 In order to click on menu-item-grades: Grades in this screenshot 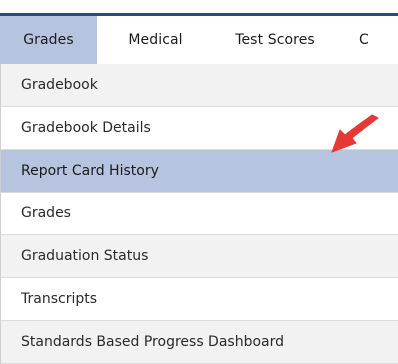, I will do `click(199, 214)`.